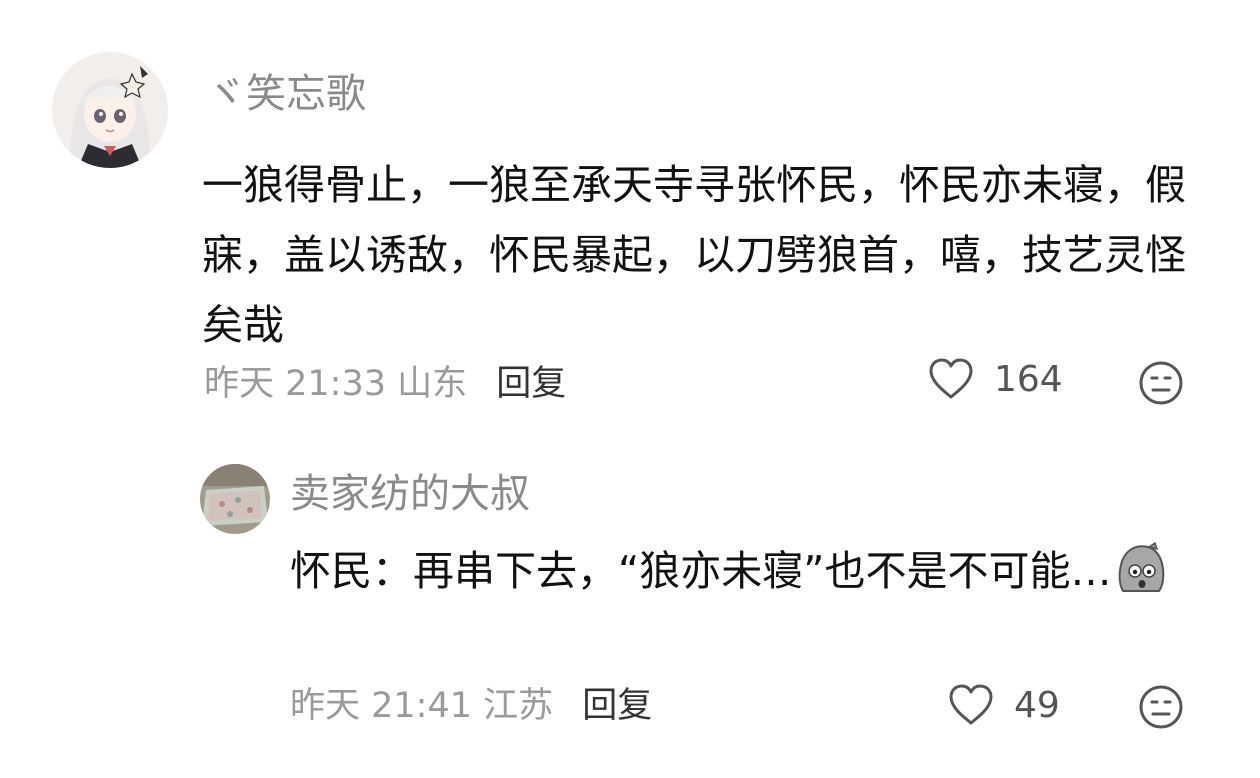 The image size is (1260, 778). I want to click on comment-meta: 昨天 21:33 山东 回复, so click(385, 384).